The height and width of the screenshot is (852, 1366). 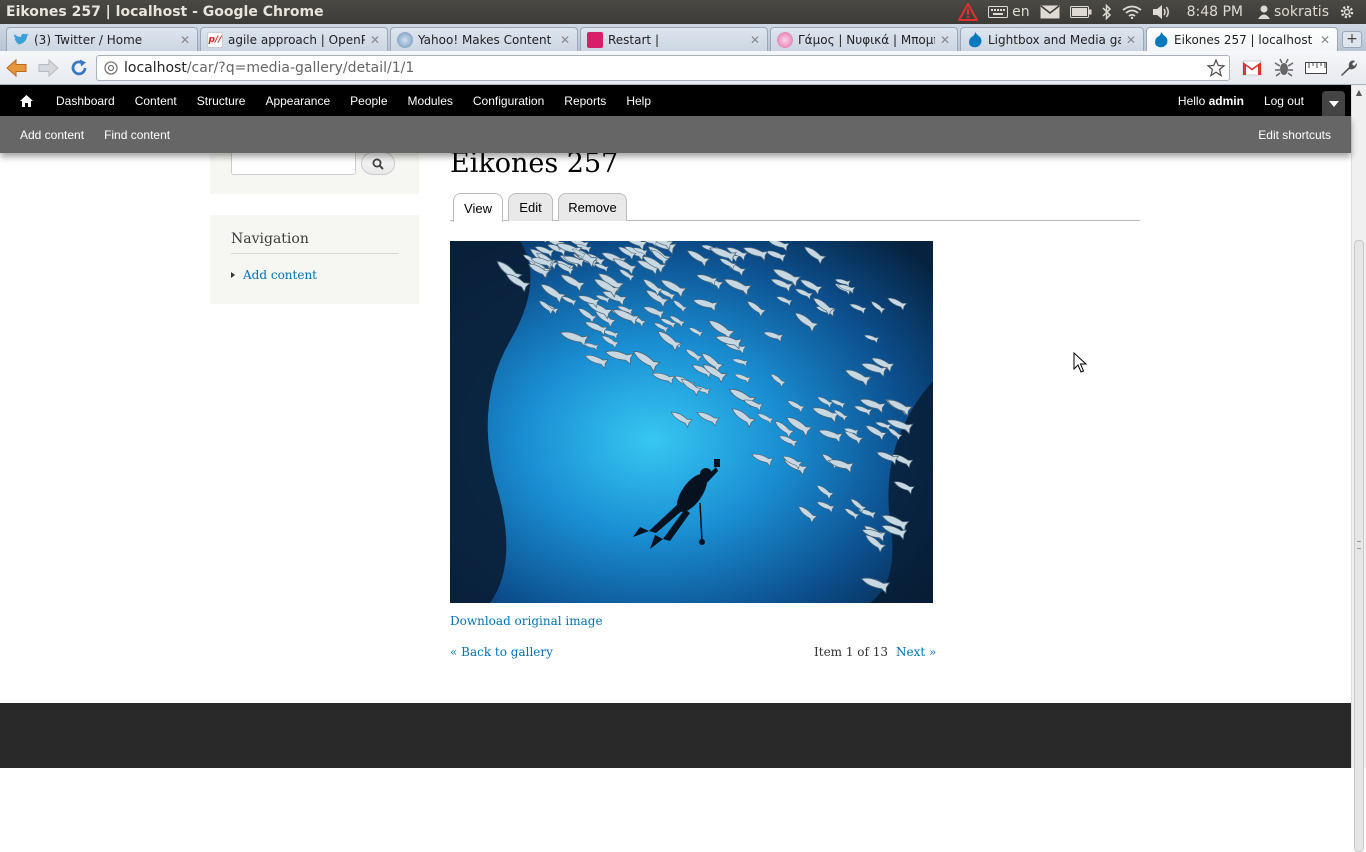 What do you see at coordinates (156, 101) in the screenshot?
I see `toolbar-content: Content` at bounding box center [156, 101].